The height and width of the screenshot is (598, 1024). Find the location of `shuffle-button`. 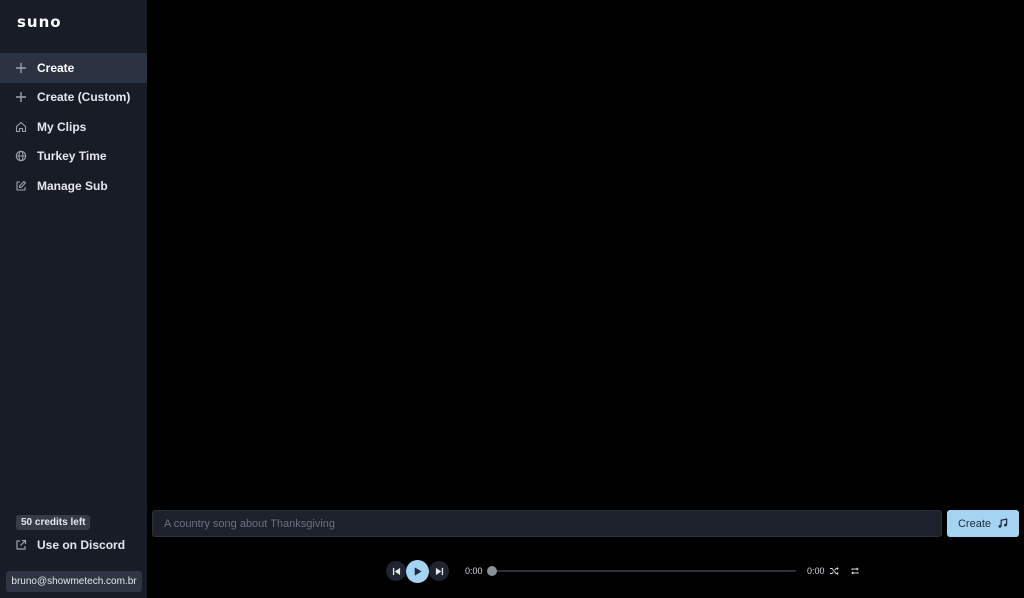

shuffle-button is located at coordinates (834, 571).